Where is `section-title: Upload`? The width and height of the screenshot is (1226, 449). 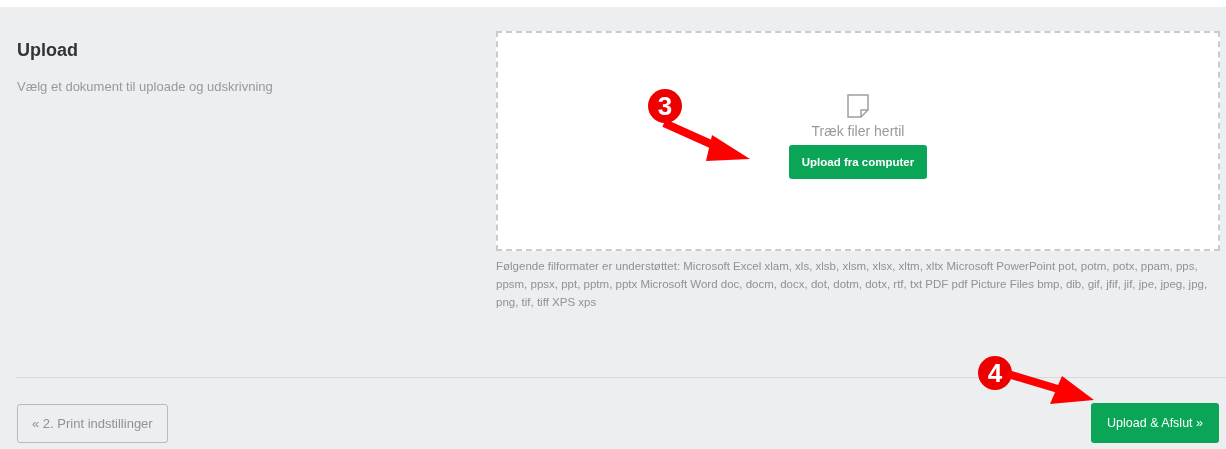
section-title: Upload is located at coordinates (48, 50).